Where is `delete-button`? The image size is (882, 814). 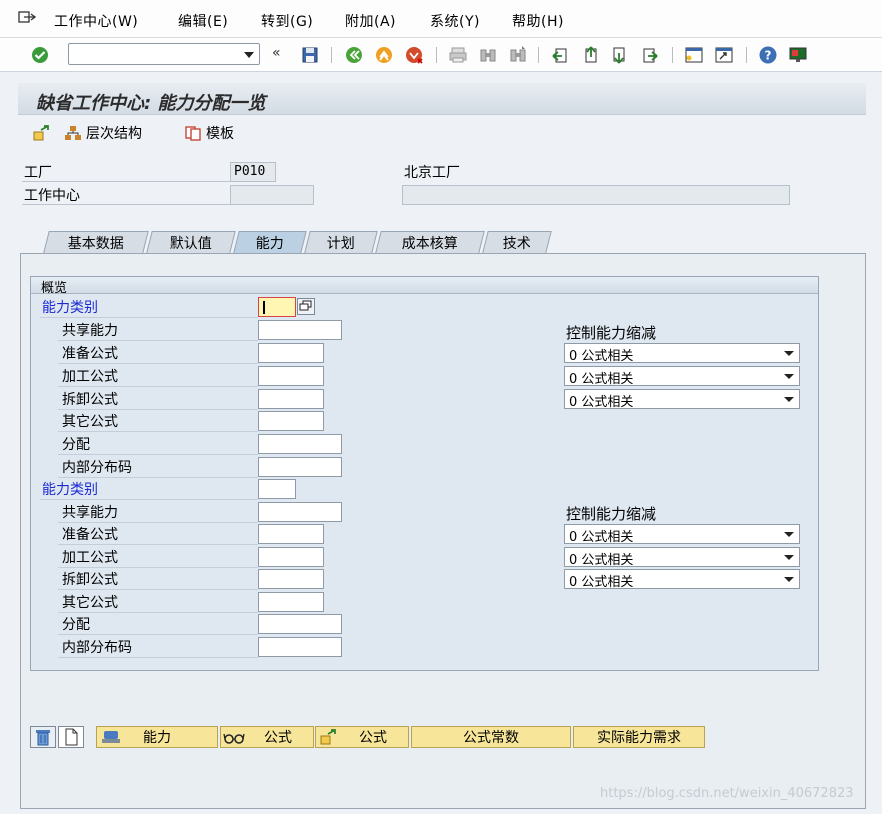 delete-button is located at coordinates (43, 737).